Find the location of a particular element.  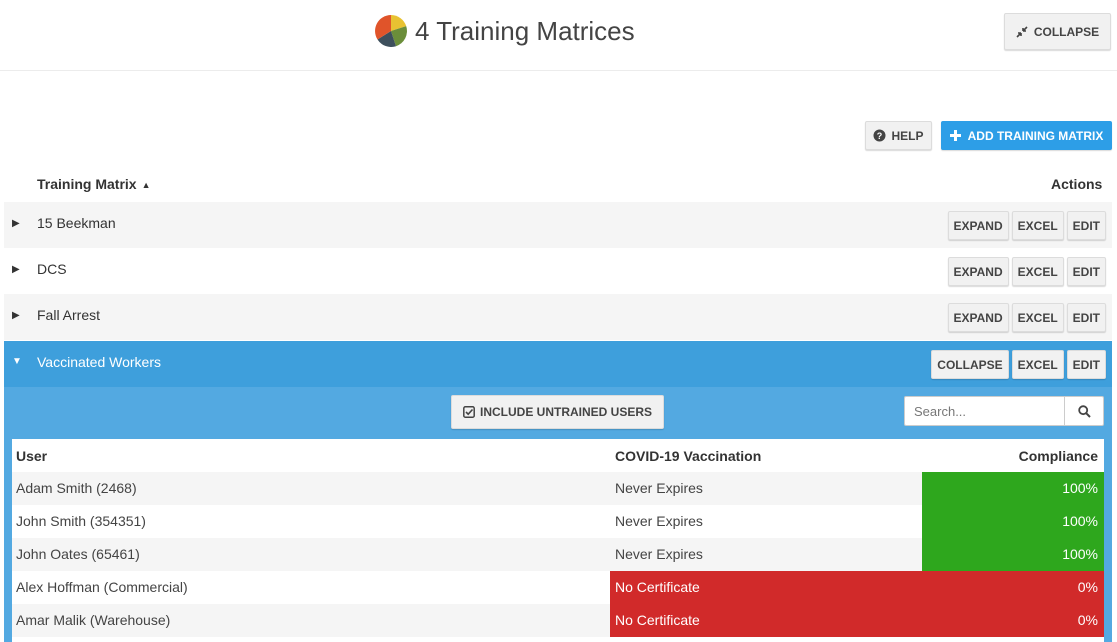

matrix-table-header: Training Matrix ▲ Actions is located at coordinates (558, 185).